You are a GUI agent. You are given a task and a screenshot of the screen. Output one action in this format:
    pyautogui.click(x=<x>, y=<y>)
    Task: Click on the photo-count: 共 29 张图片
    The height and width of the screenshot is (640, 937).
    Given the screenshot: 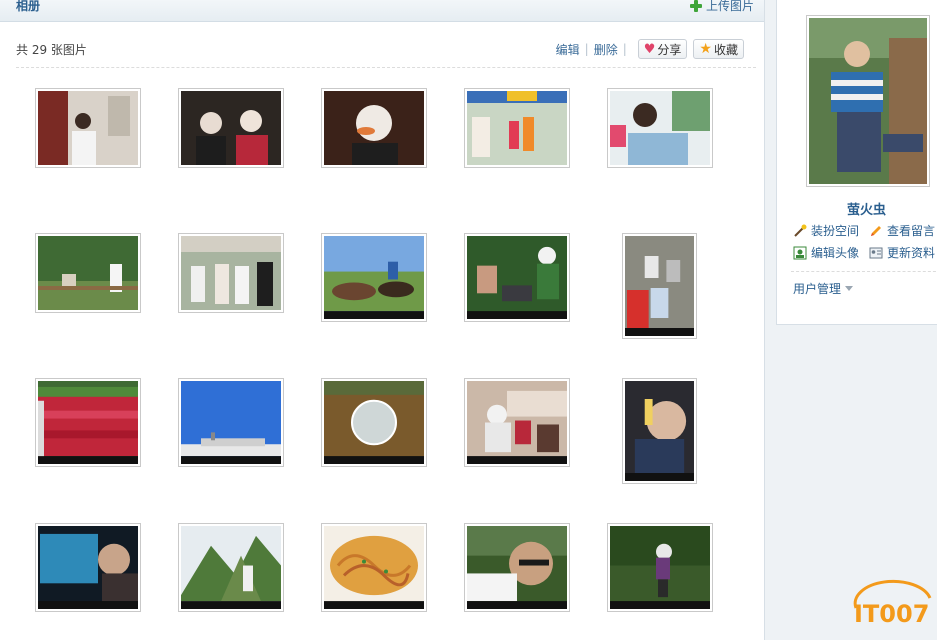 What is the action you would take?
    pyautogui.click(x=51, y=50)
    